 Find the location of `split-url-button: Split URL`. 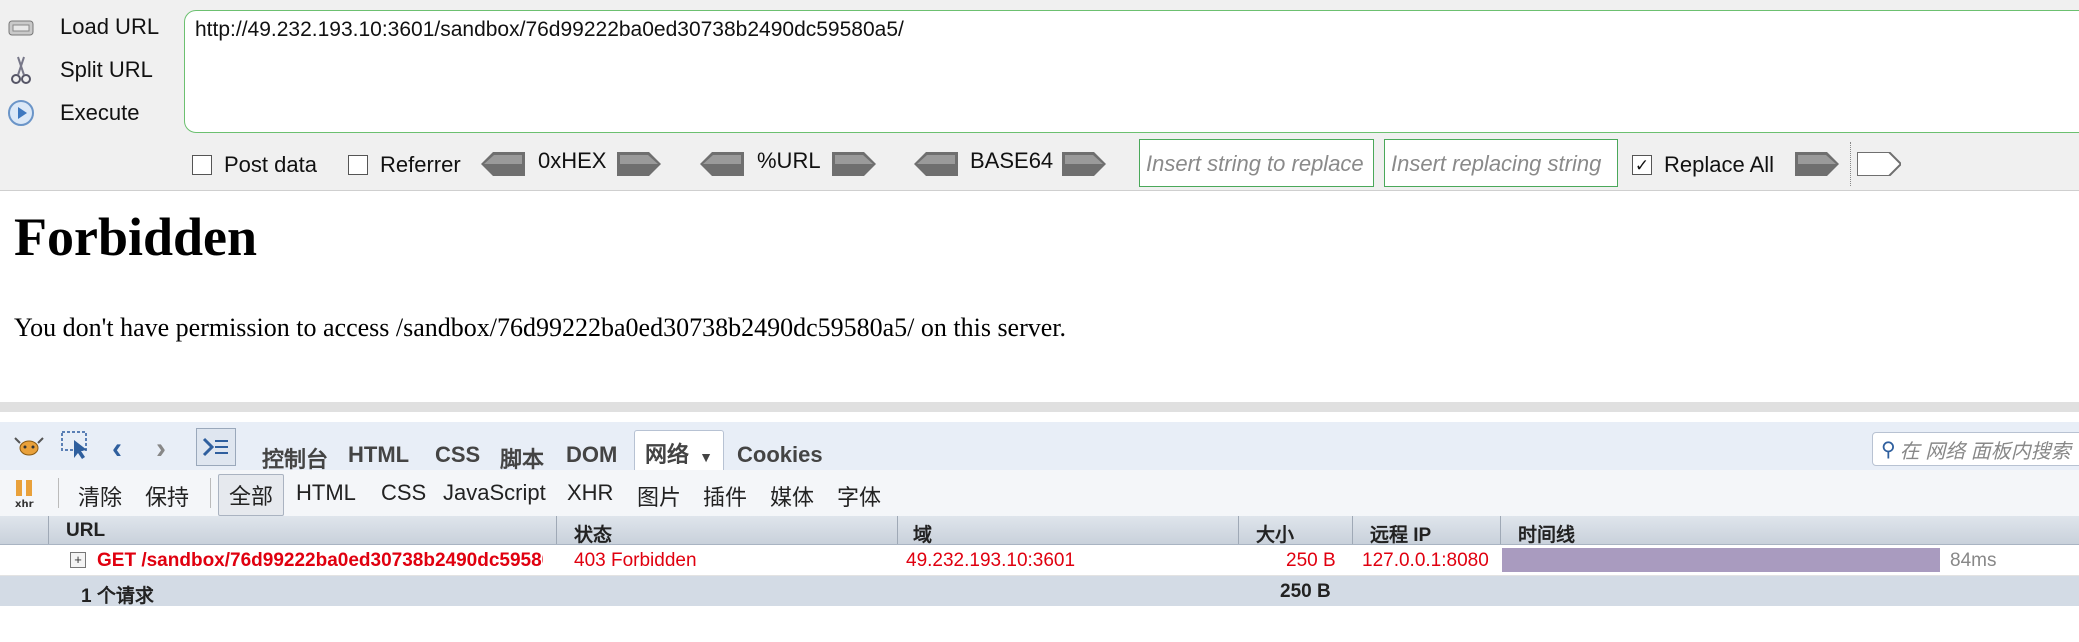

split-url-button: Split URL is located at coordinates (87, 70).